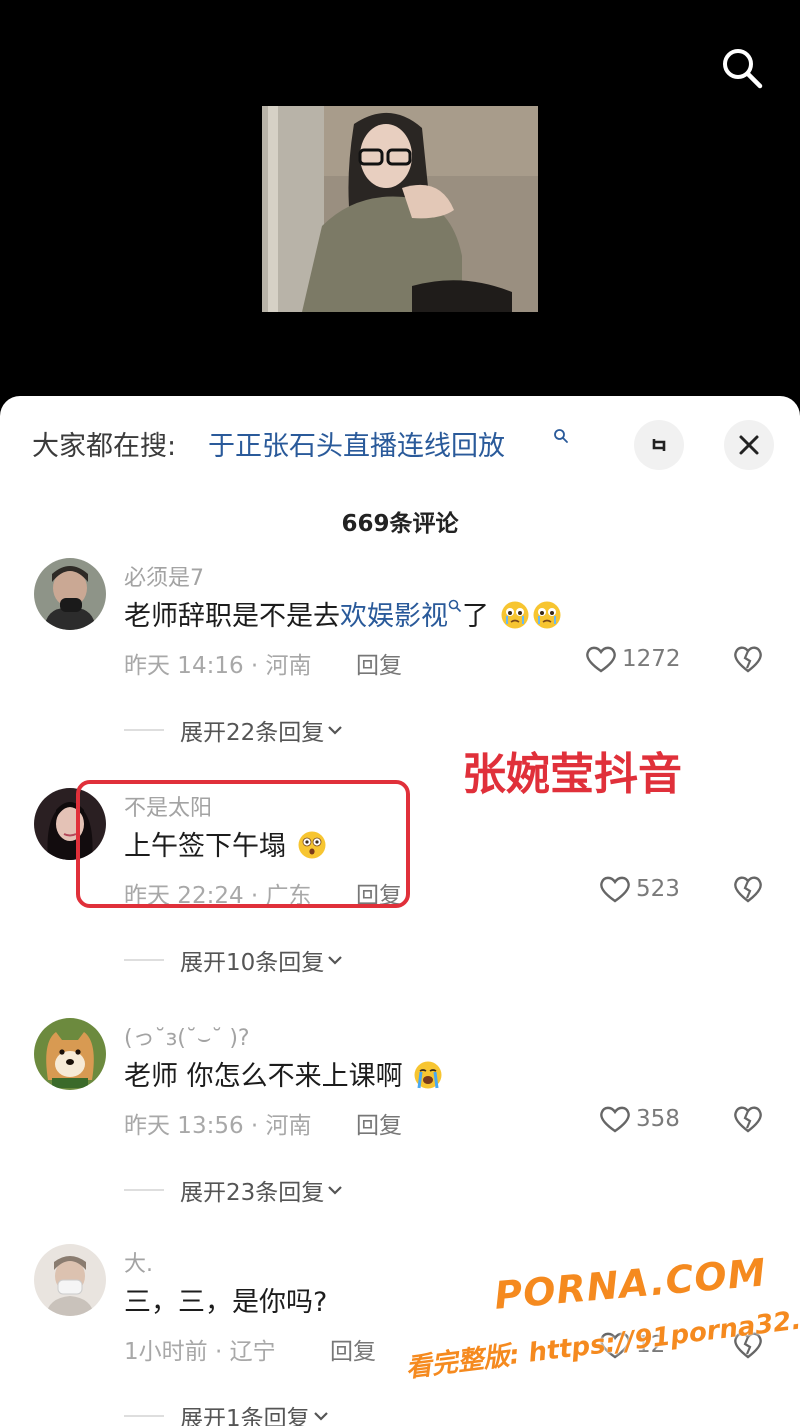  I want to click on like-count: 523, so click(658, 889).